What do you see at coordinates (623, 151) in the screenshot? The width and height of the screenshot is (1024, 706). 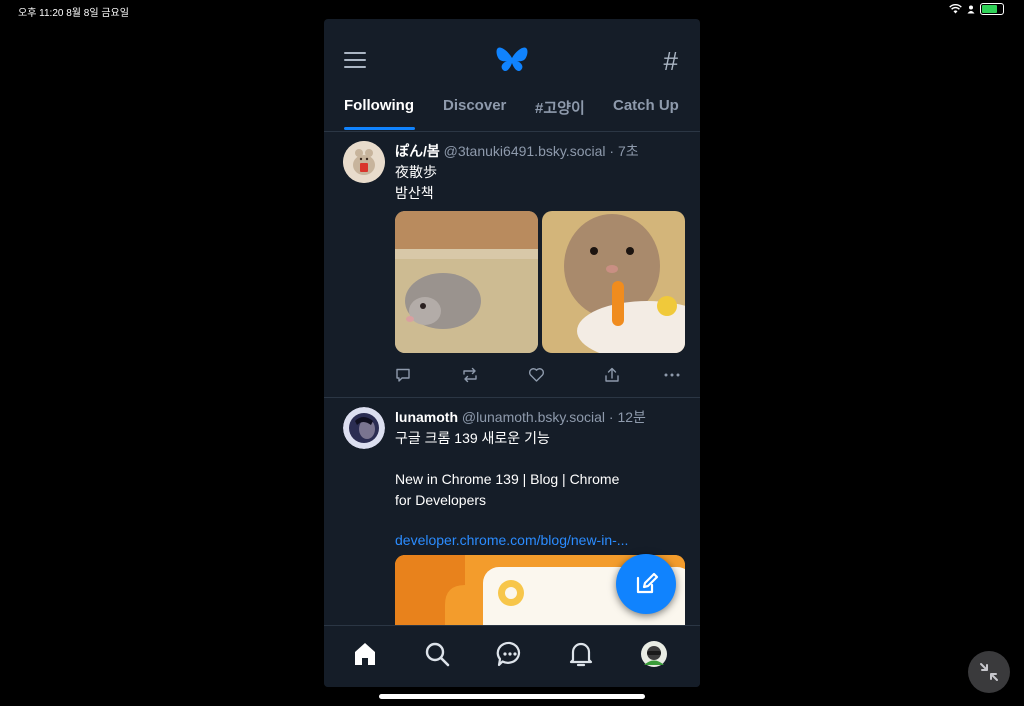 I see `post-time: · 7초` at bounding box center [623, 151].